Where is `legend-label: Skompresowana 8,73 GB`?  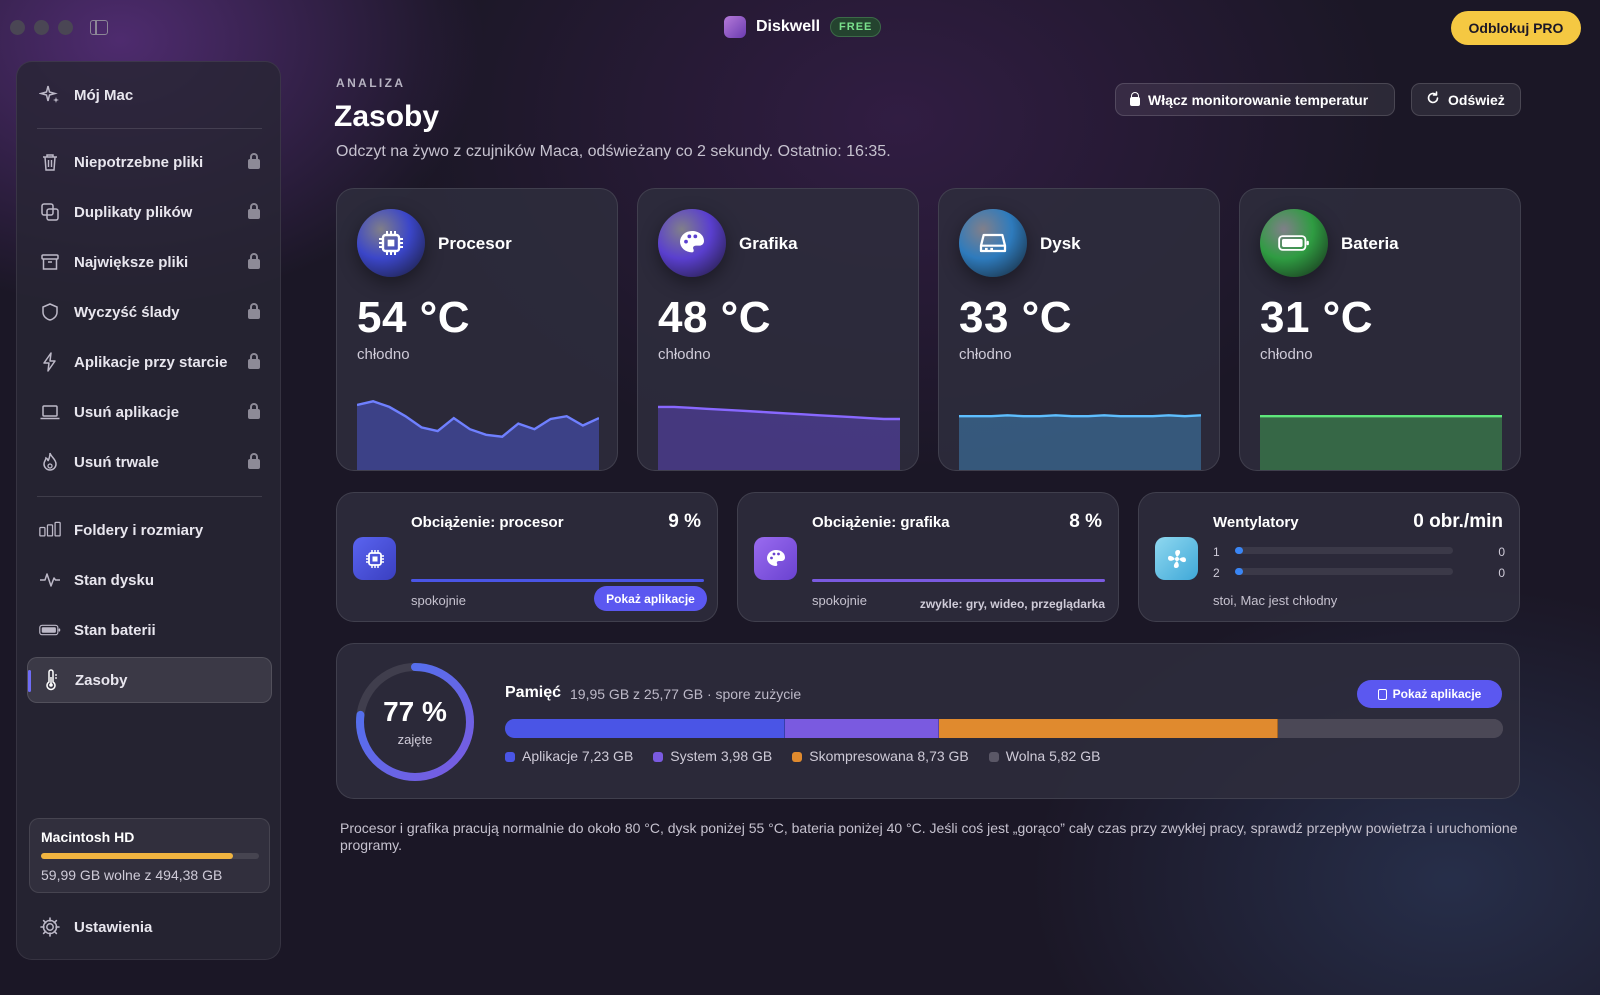
legend-label: Skompresowana 8,73 GB is located at coordinates (889, 756).